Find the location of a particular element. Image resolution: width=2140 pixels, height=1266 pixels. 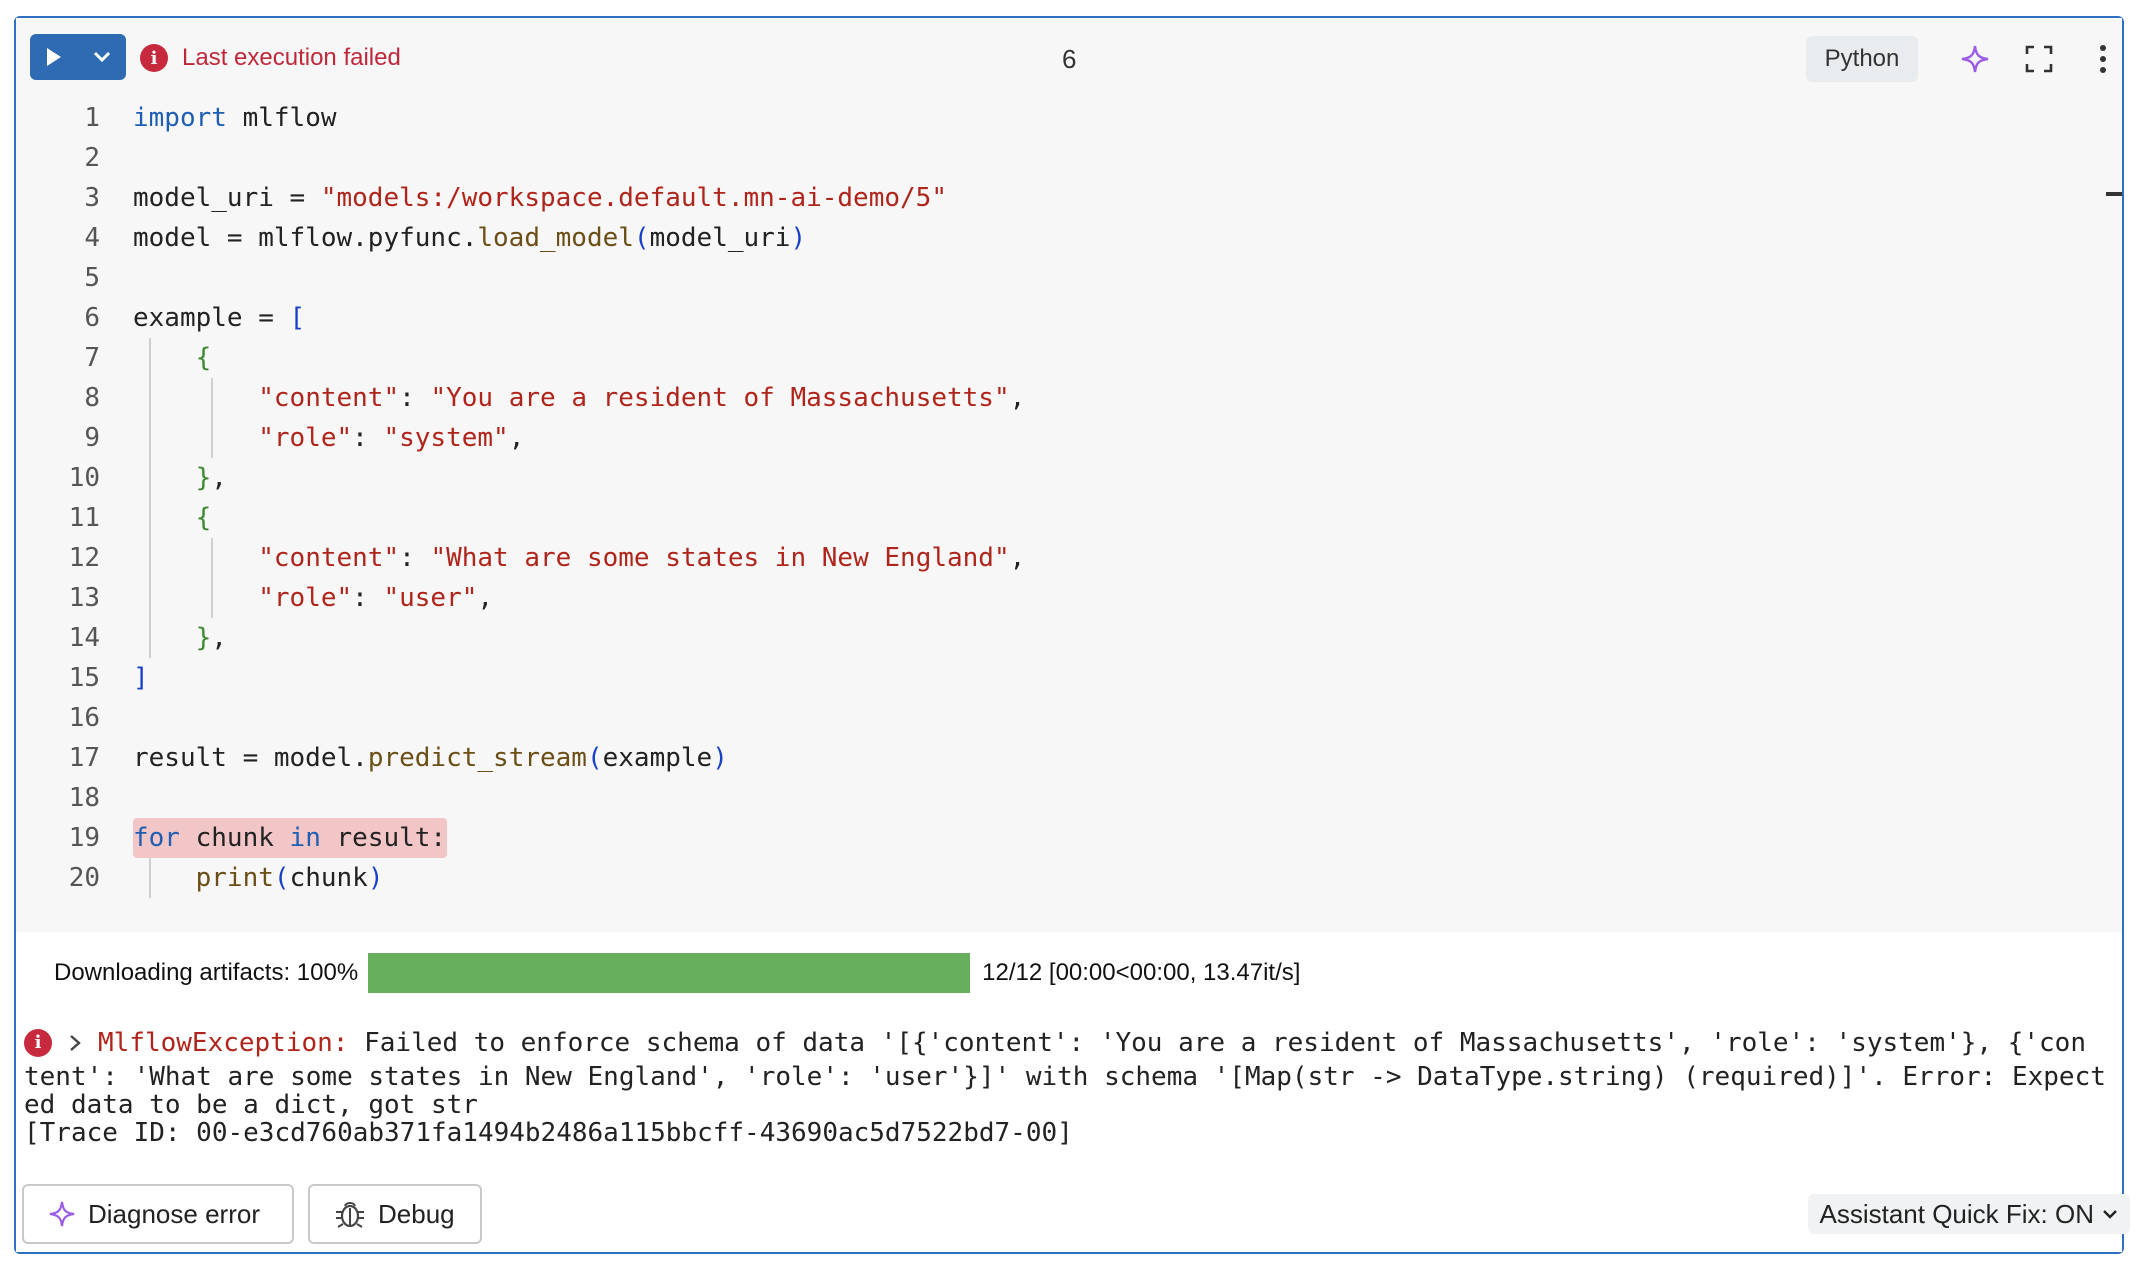

run-cell-button is located at coordinates (78, 57).